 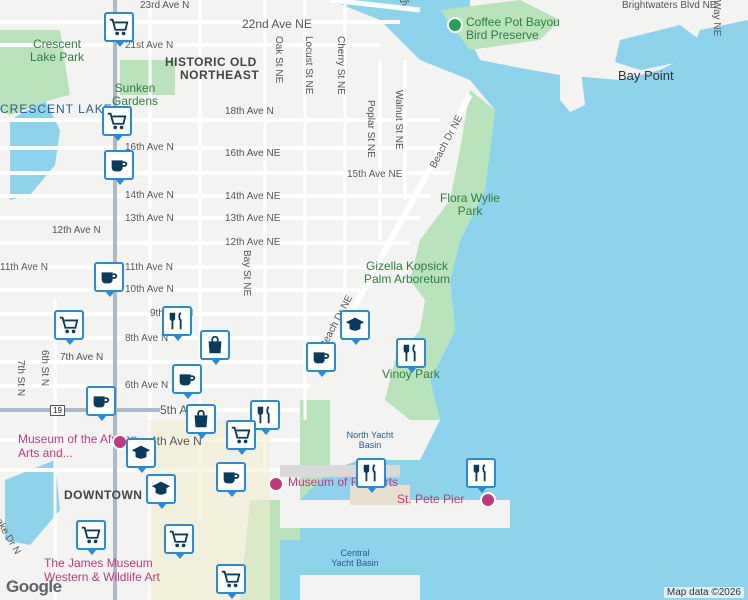 What do you see at coordinates (135, 95) in the screenshot?
I see `park-label: Sunken Gardens` at bounding box center [135, 95].